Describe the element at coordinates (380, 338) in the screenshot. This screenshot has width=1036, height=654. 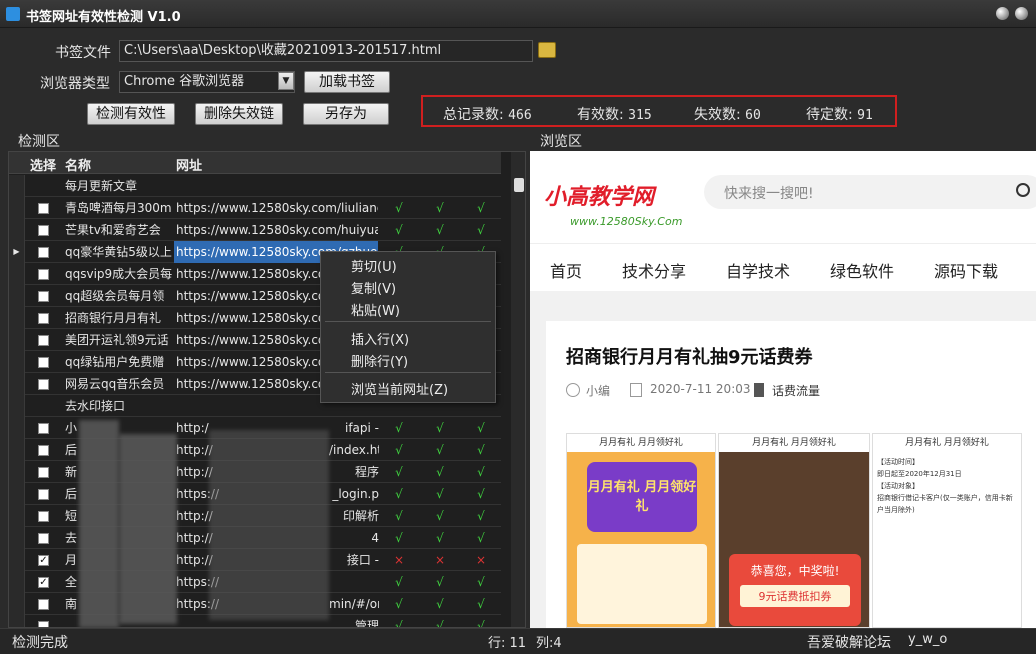
I see `menu-item-insert-row: 插入行(X)` at that location.